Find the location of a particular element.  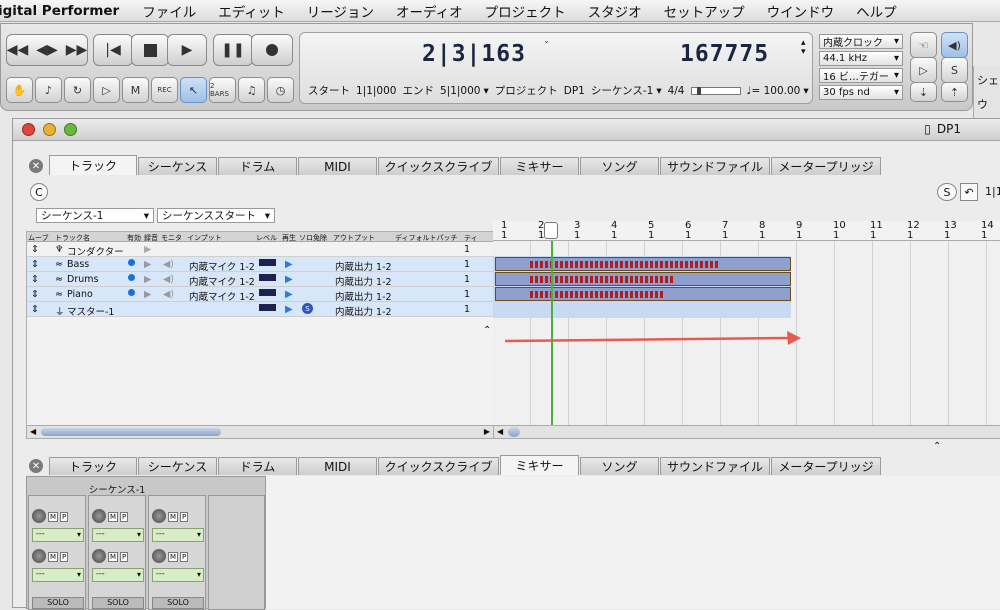

track-name: マスター-1 is located at coordinates (90, 311).